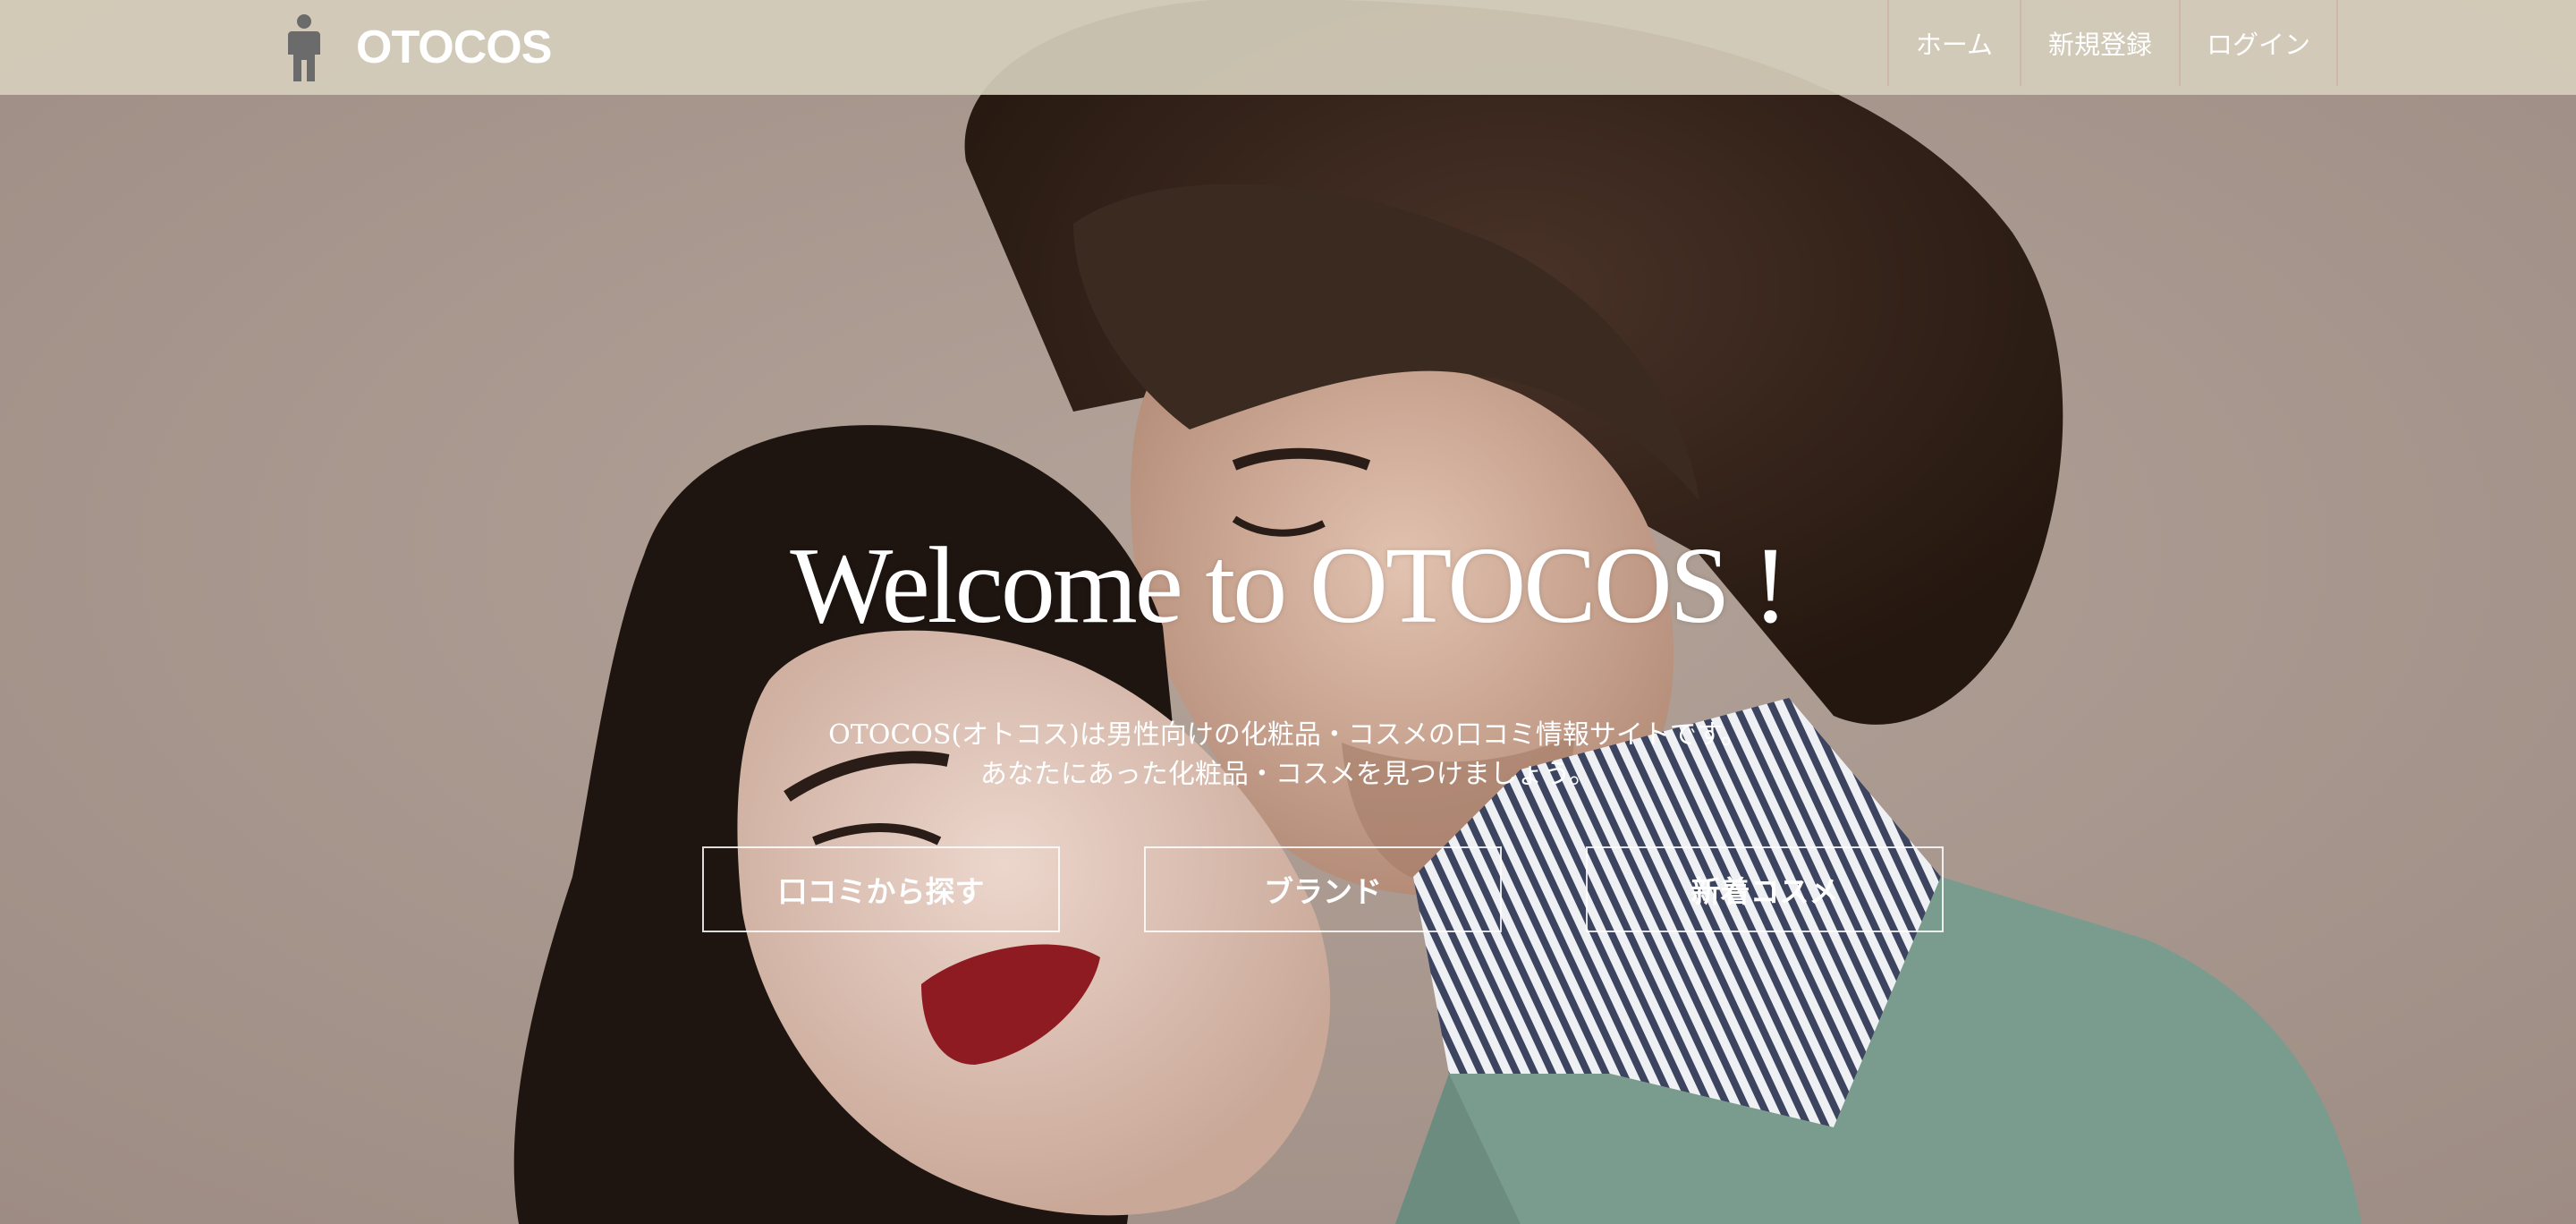  Describe the element at coordinates (1289, 585) in the screenshot. I see `hero-title: Welcome to OTOCOS !` at that location.